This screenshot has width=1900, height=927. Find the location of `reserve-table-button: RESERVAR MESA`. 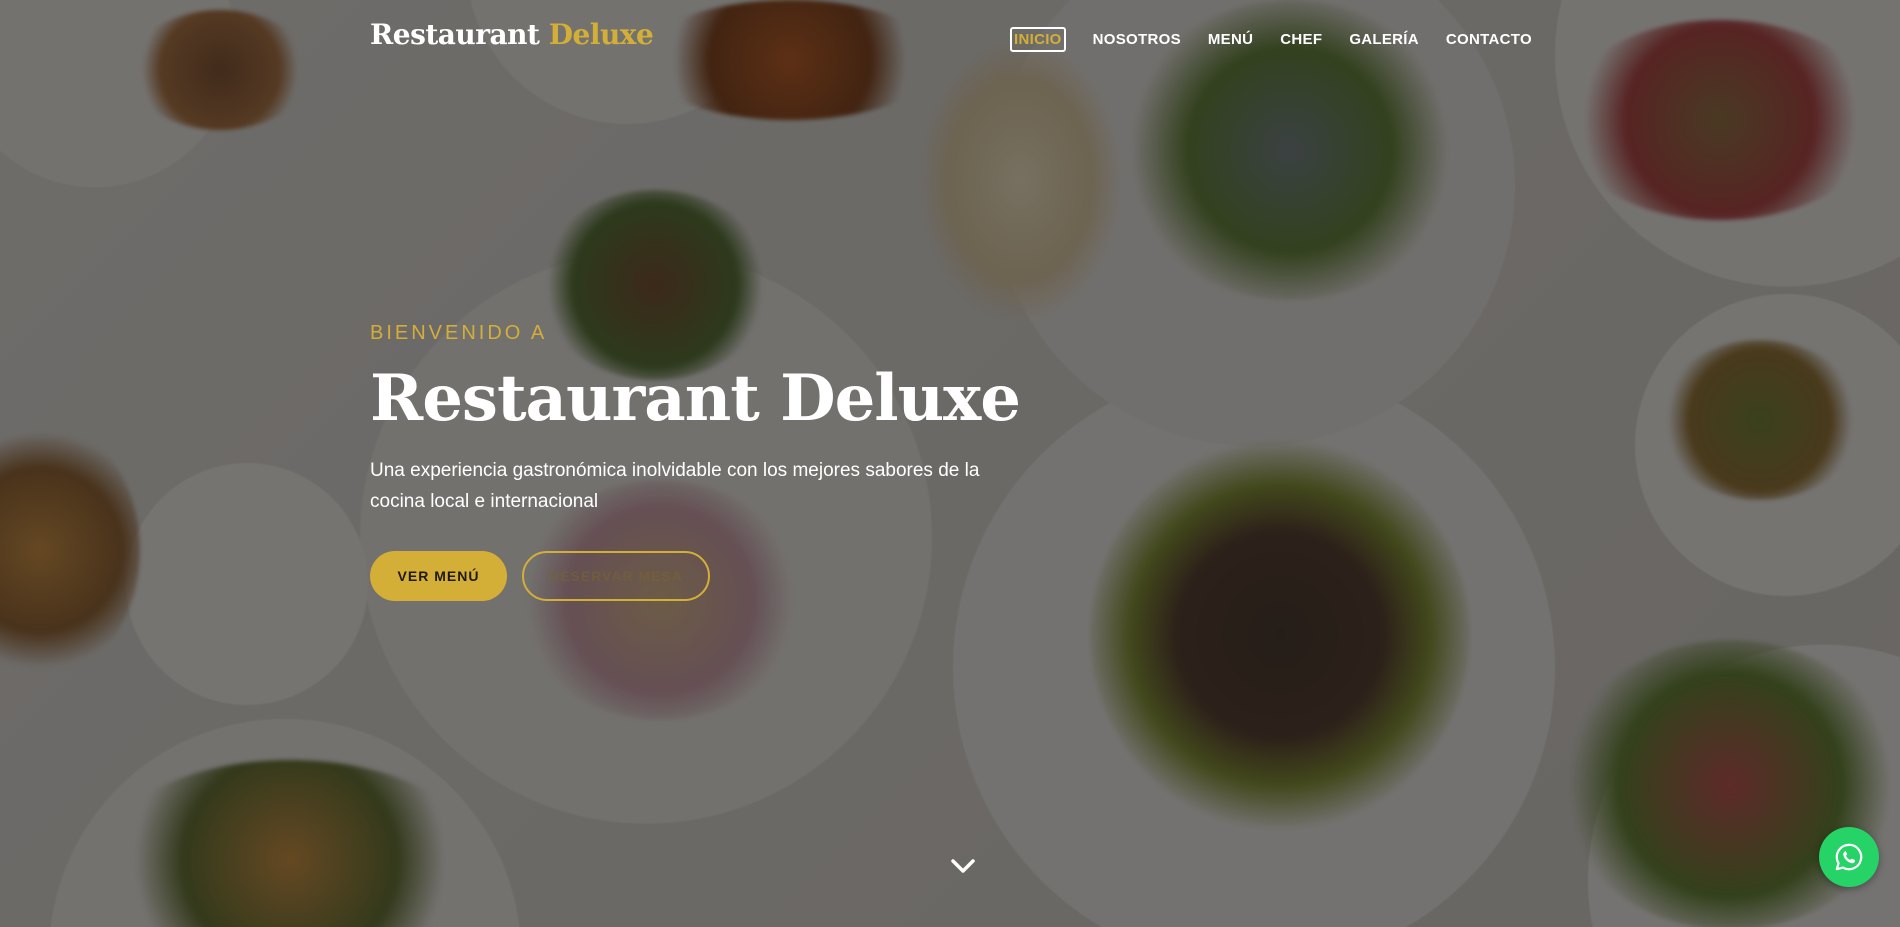

reserve-table-button: RESERVAR MESA is located at coordinates (616, 576).